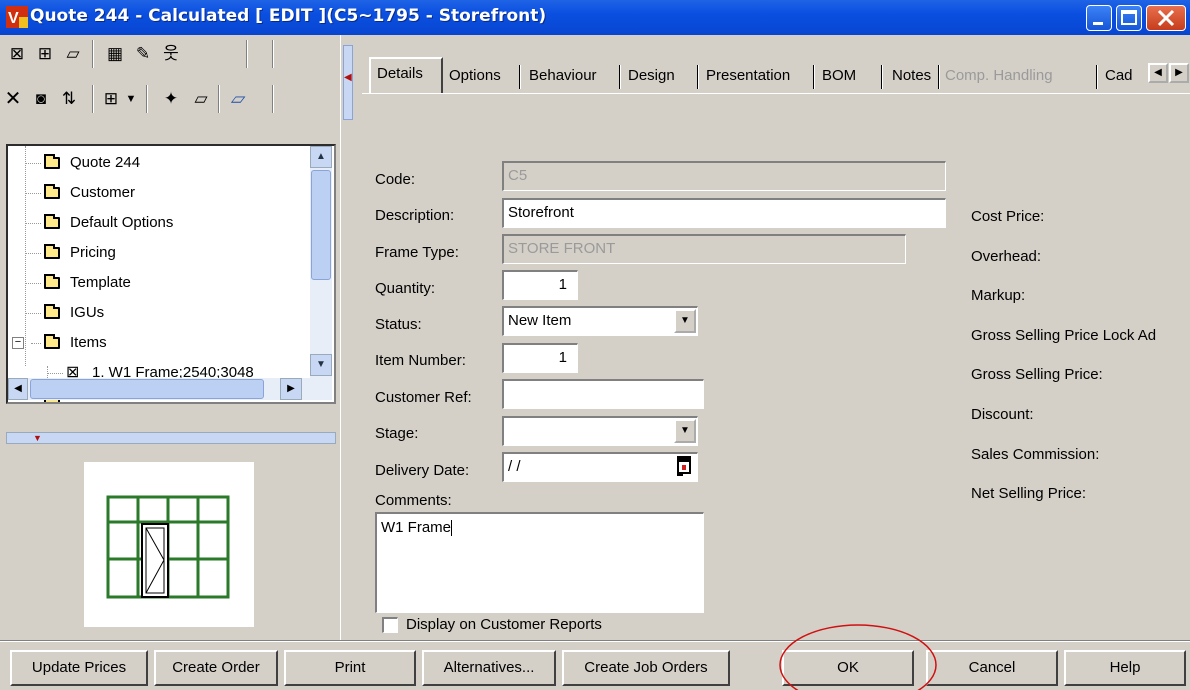  Describe the element at coordinates (646, 668) in the screenshot. I see `create-job-orders-button: Create Job Orders` at that location.